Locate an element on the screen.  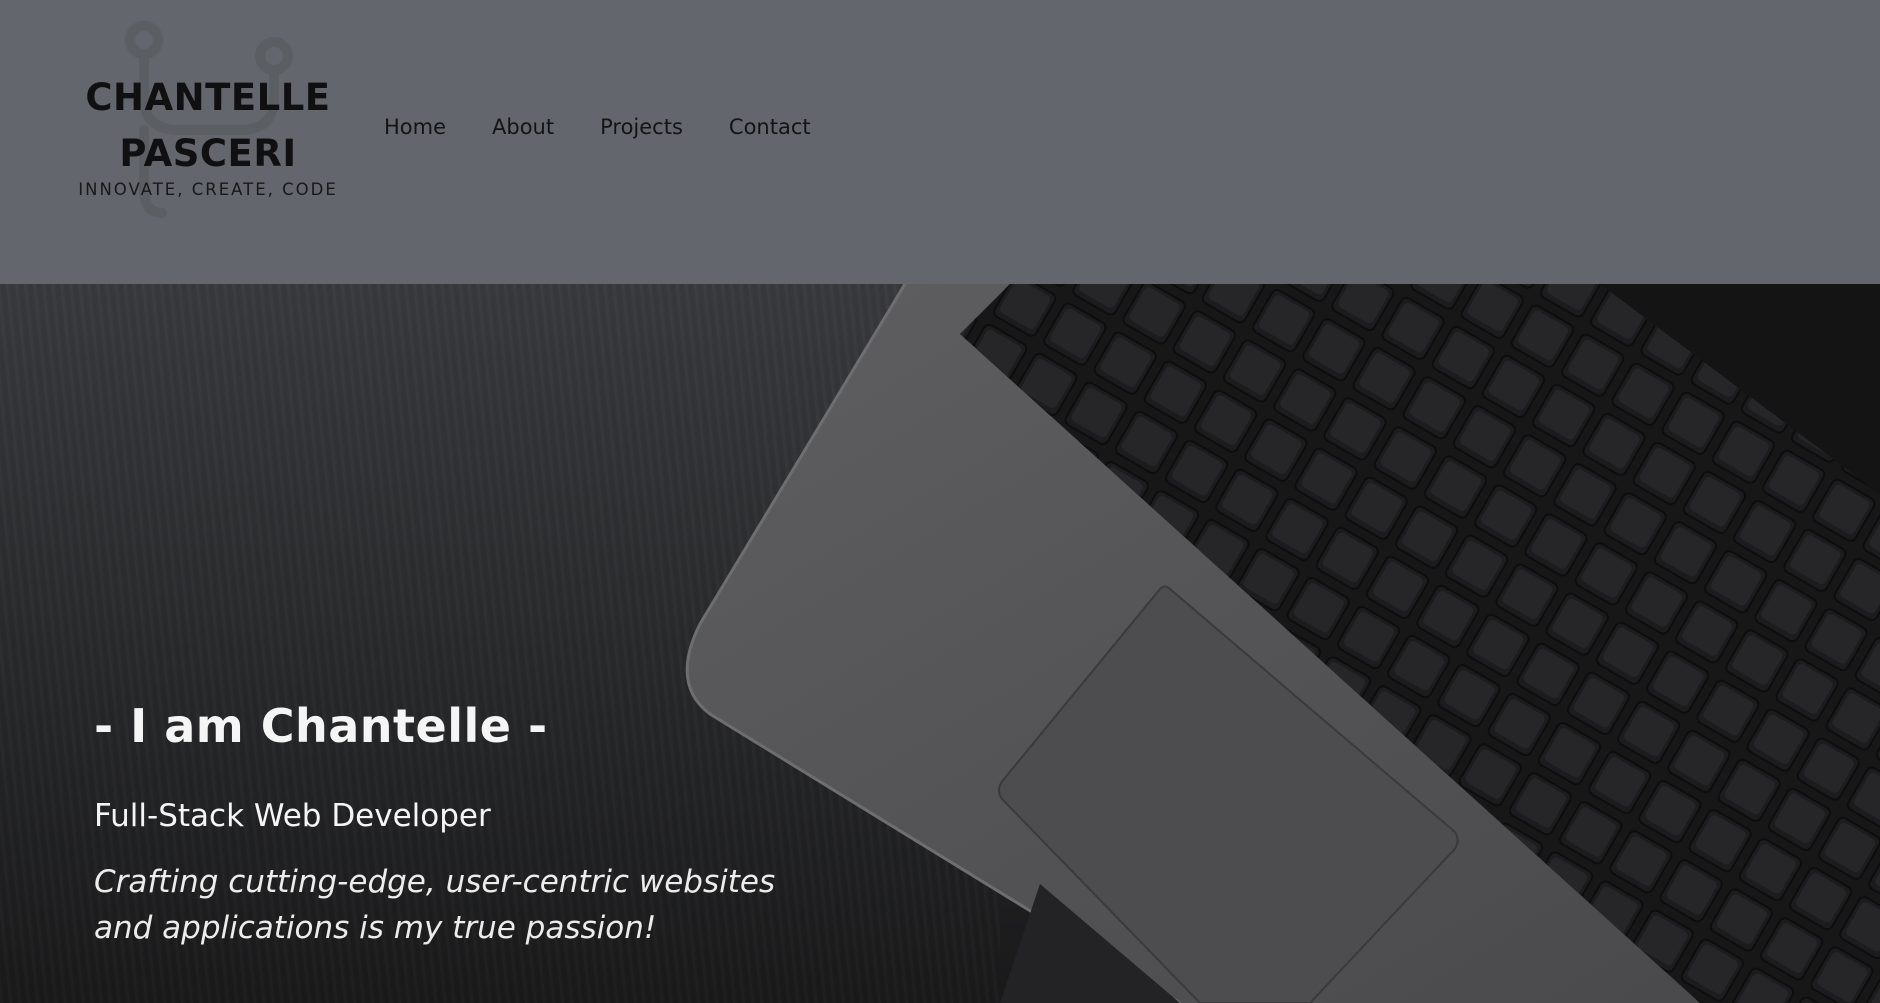
hero-title: - I am Chantelle - is located at coordinates (321, 726).